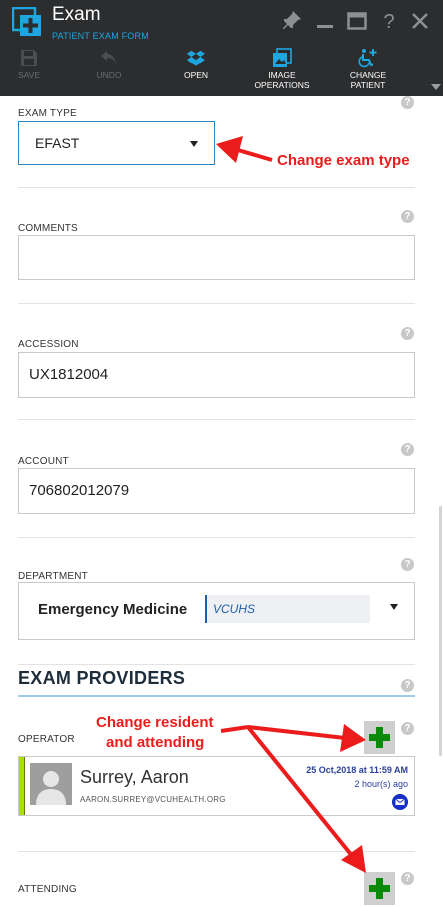 This screenshot has height=907, width=443. I want to click on accession-help-icon: ?, so click(407, 333).